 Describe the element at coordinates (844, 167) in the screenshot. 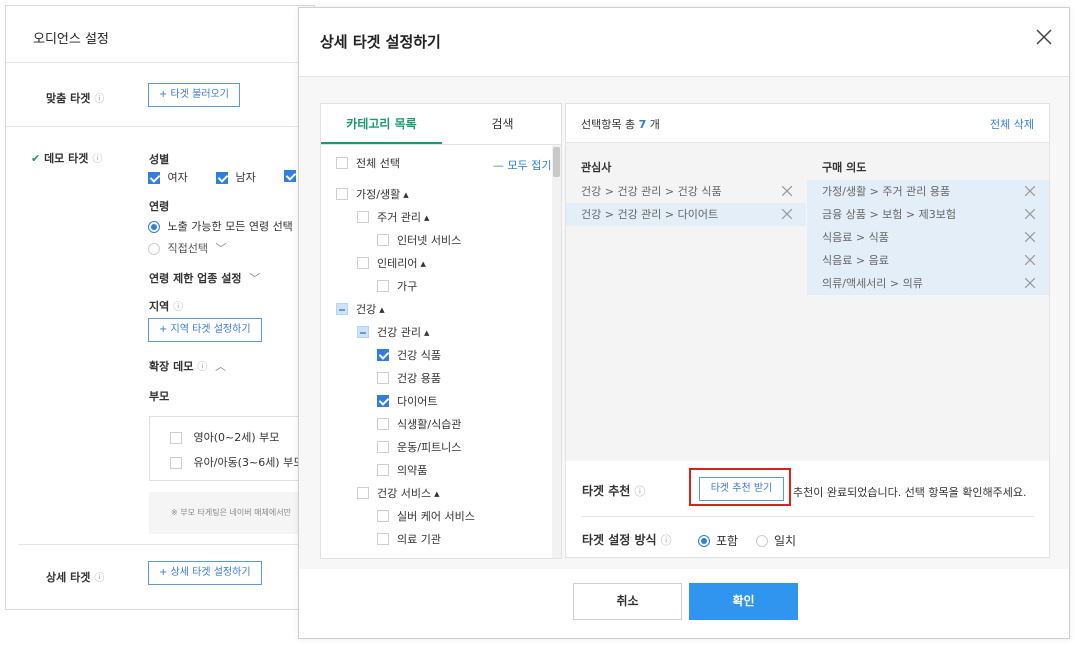

I see `purchase-column-title: 구매 의도` at that location.